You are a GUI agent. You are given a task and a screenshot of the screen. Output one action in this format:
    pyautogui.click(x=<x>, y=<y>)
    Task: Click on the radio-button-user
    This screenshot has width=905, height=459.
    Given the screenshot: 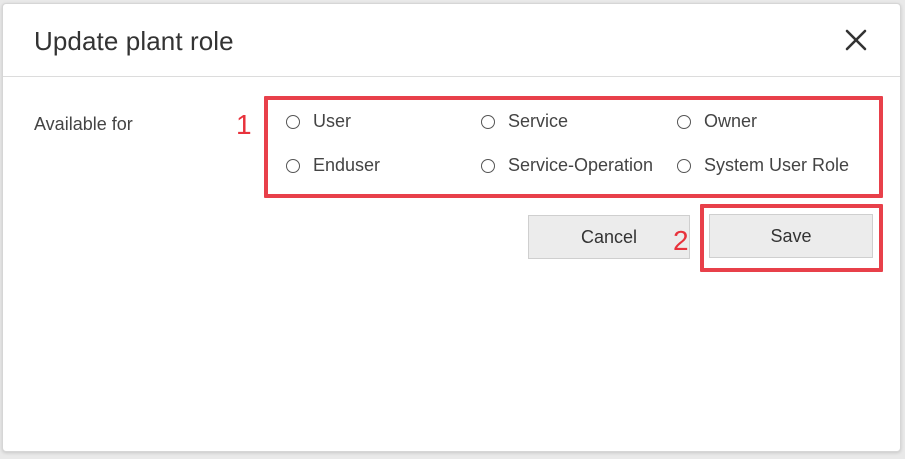 What is the action you would take?
    pyautogui.click(x=293, y=121)
    